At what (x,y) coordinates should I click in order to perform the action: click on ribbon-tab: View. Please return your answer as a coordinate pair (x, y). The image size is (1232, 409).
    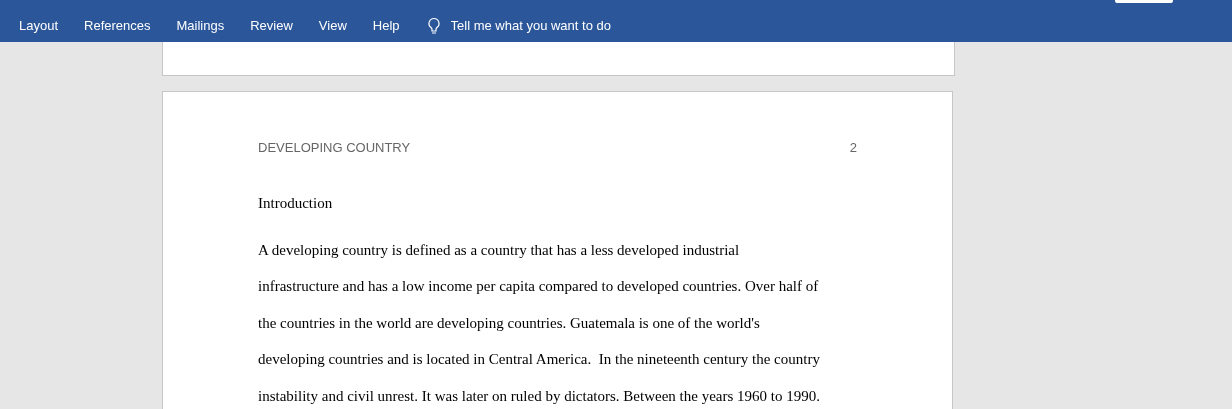
    Looking at the image, I should click on (332, 25).